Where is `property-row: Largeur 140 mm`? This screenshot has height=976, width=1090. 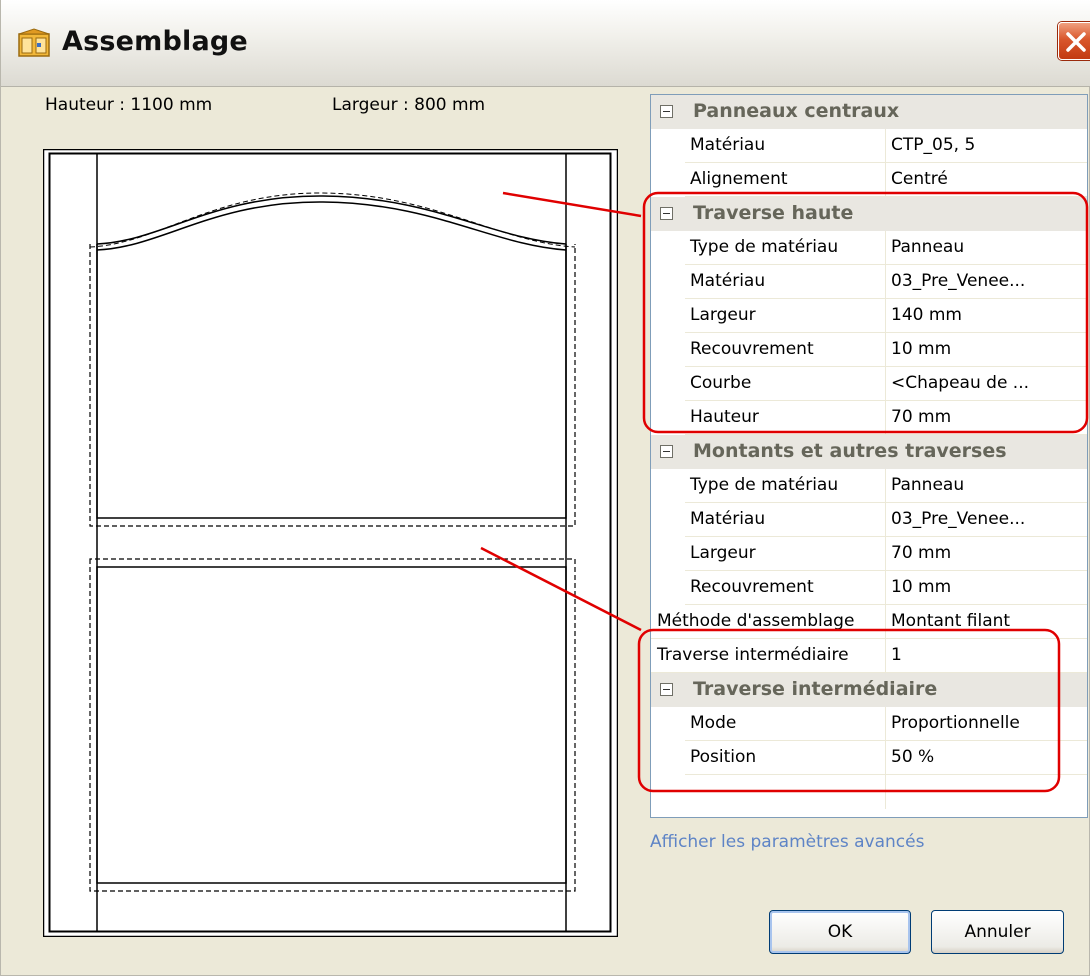
property-row: Largeur 140 mm is located at coordinates (869, 316).